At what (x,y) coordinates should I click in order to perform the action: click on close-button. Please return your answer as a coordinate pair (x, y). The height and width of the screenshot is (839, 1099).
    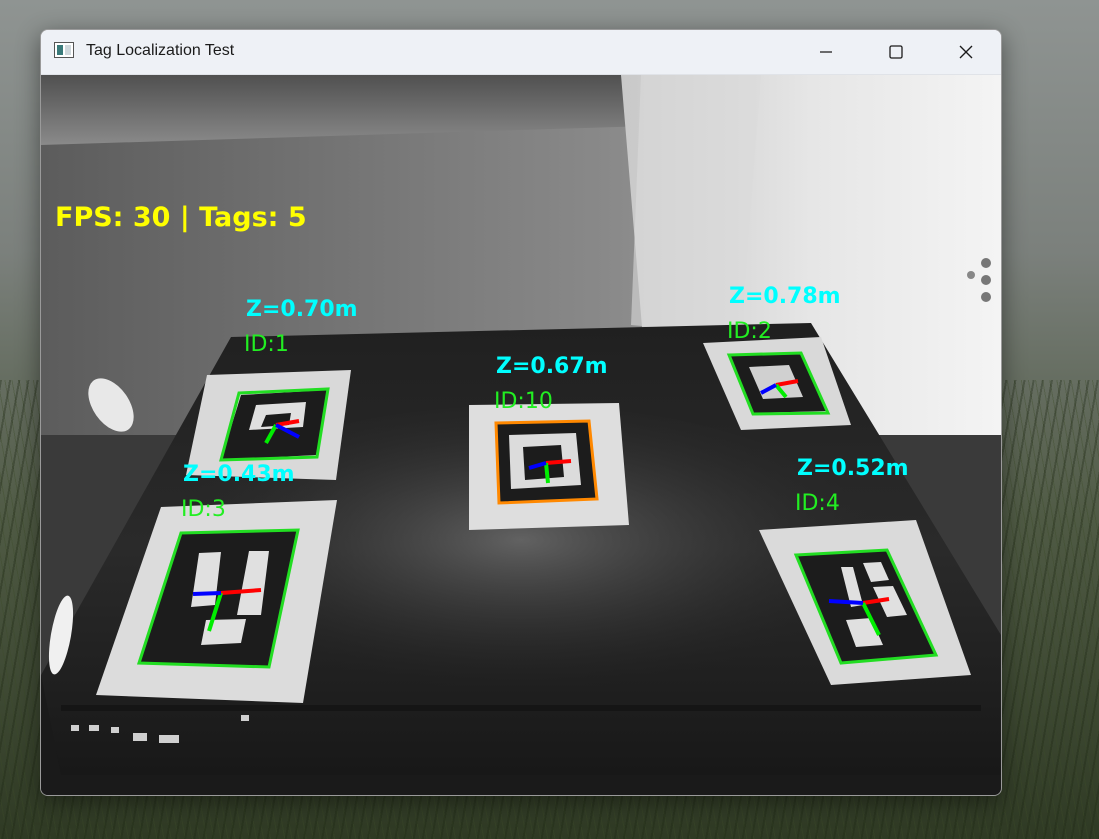
    Looking at the image, I should click on (966, 52).